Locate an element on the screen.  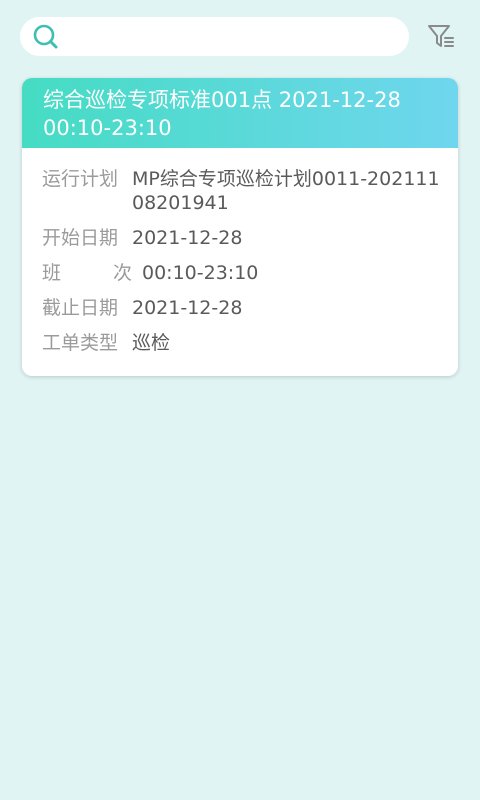
filter-button is located at coordinates (441, 37).